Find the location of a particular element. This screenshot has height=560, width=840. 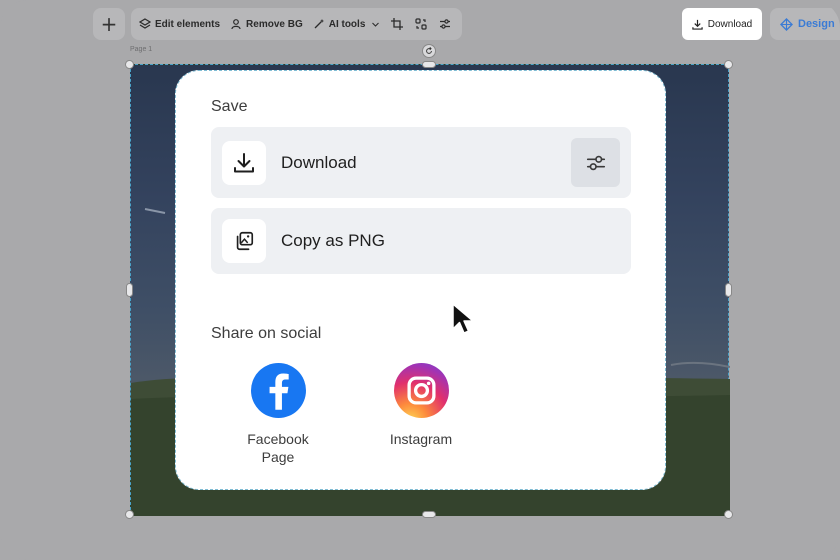

download-option: Download is located at coordinates (421, 162).